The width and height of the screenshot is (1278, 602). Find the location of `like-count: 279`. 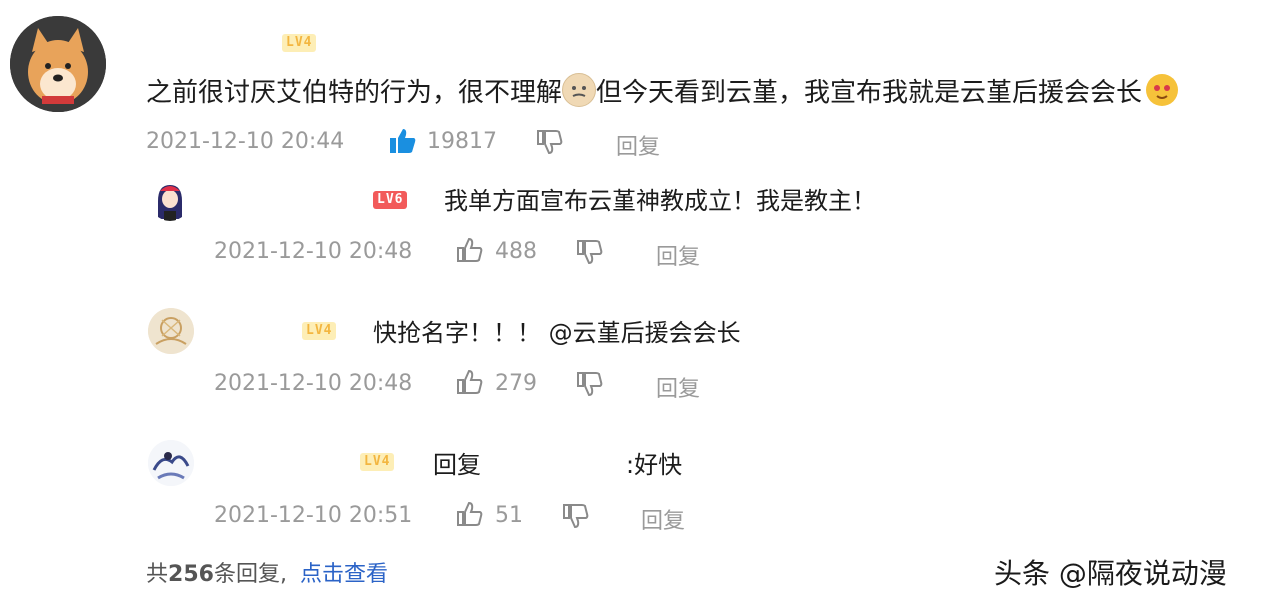

like-count: 279 is located at coordinates (516, 383).